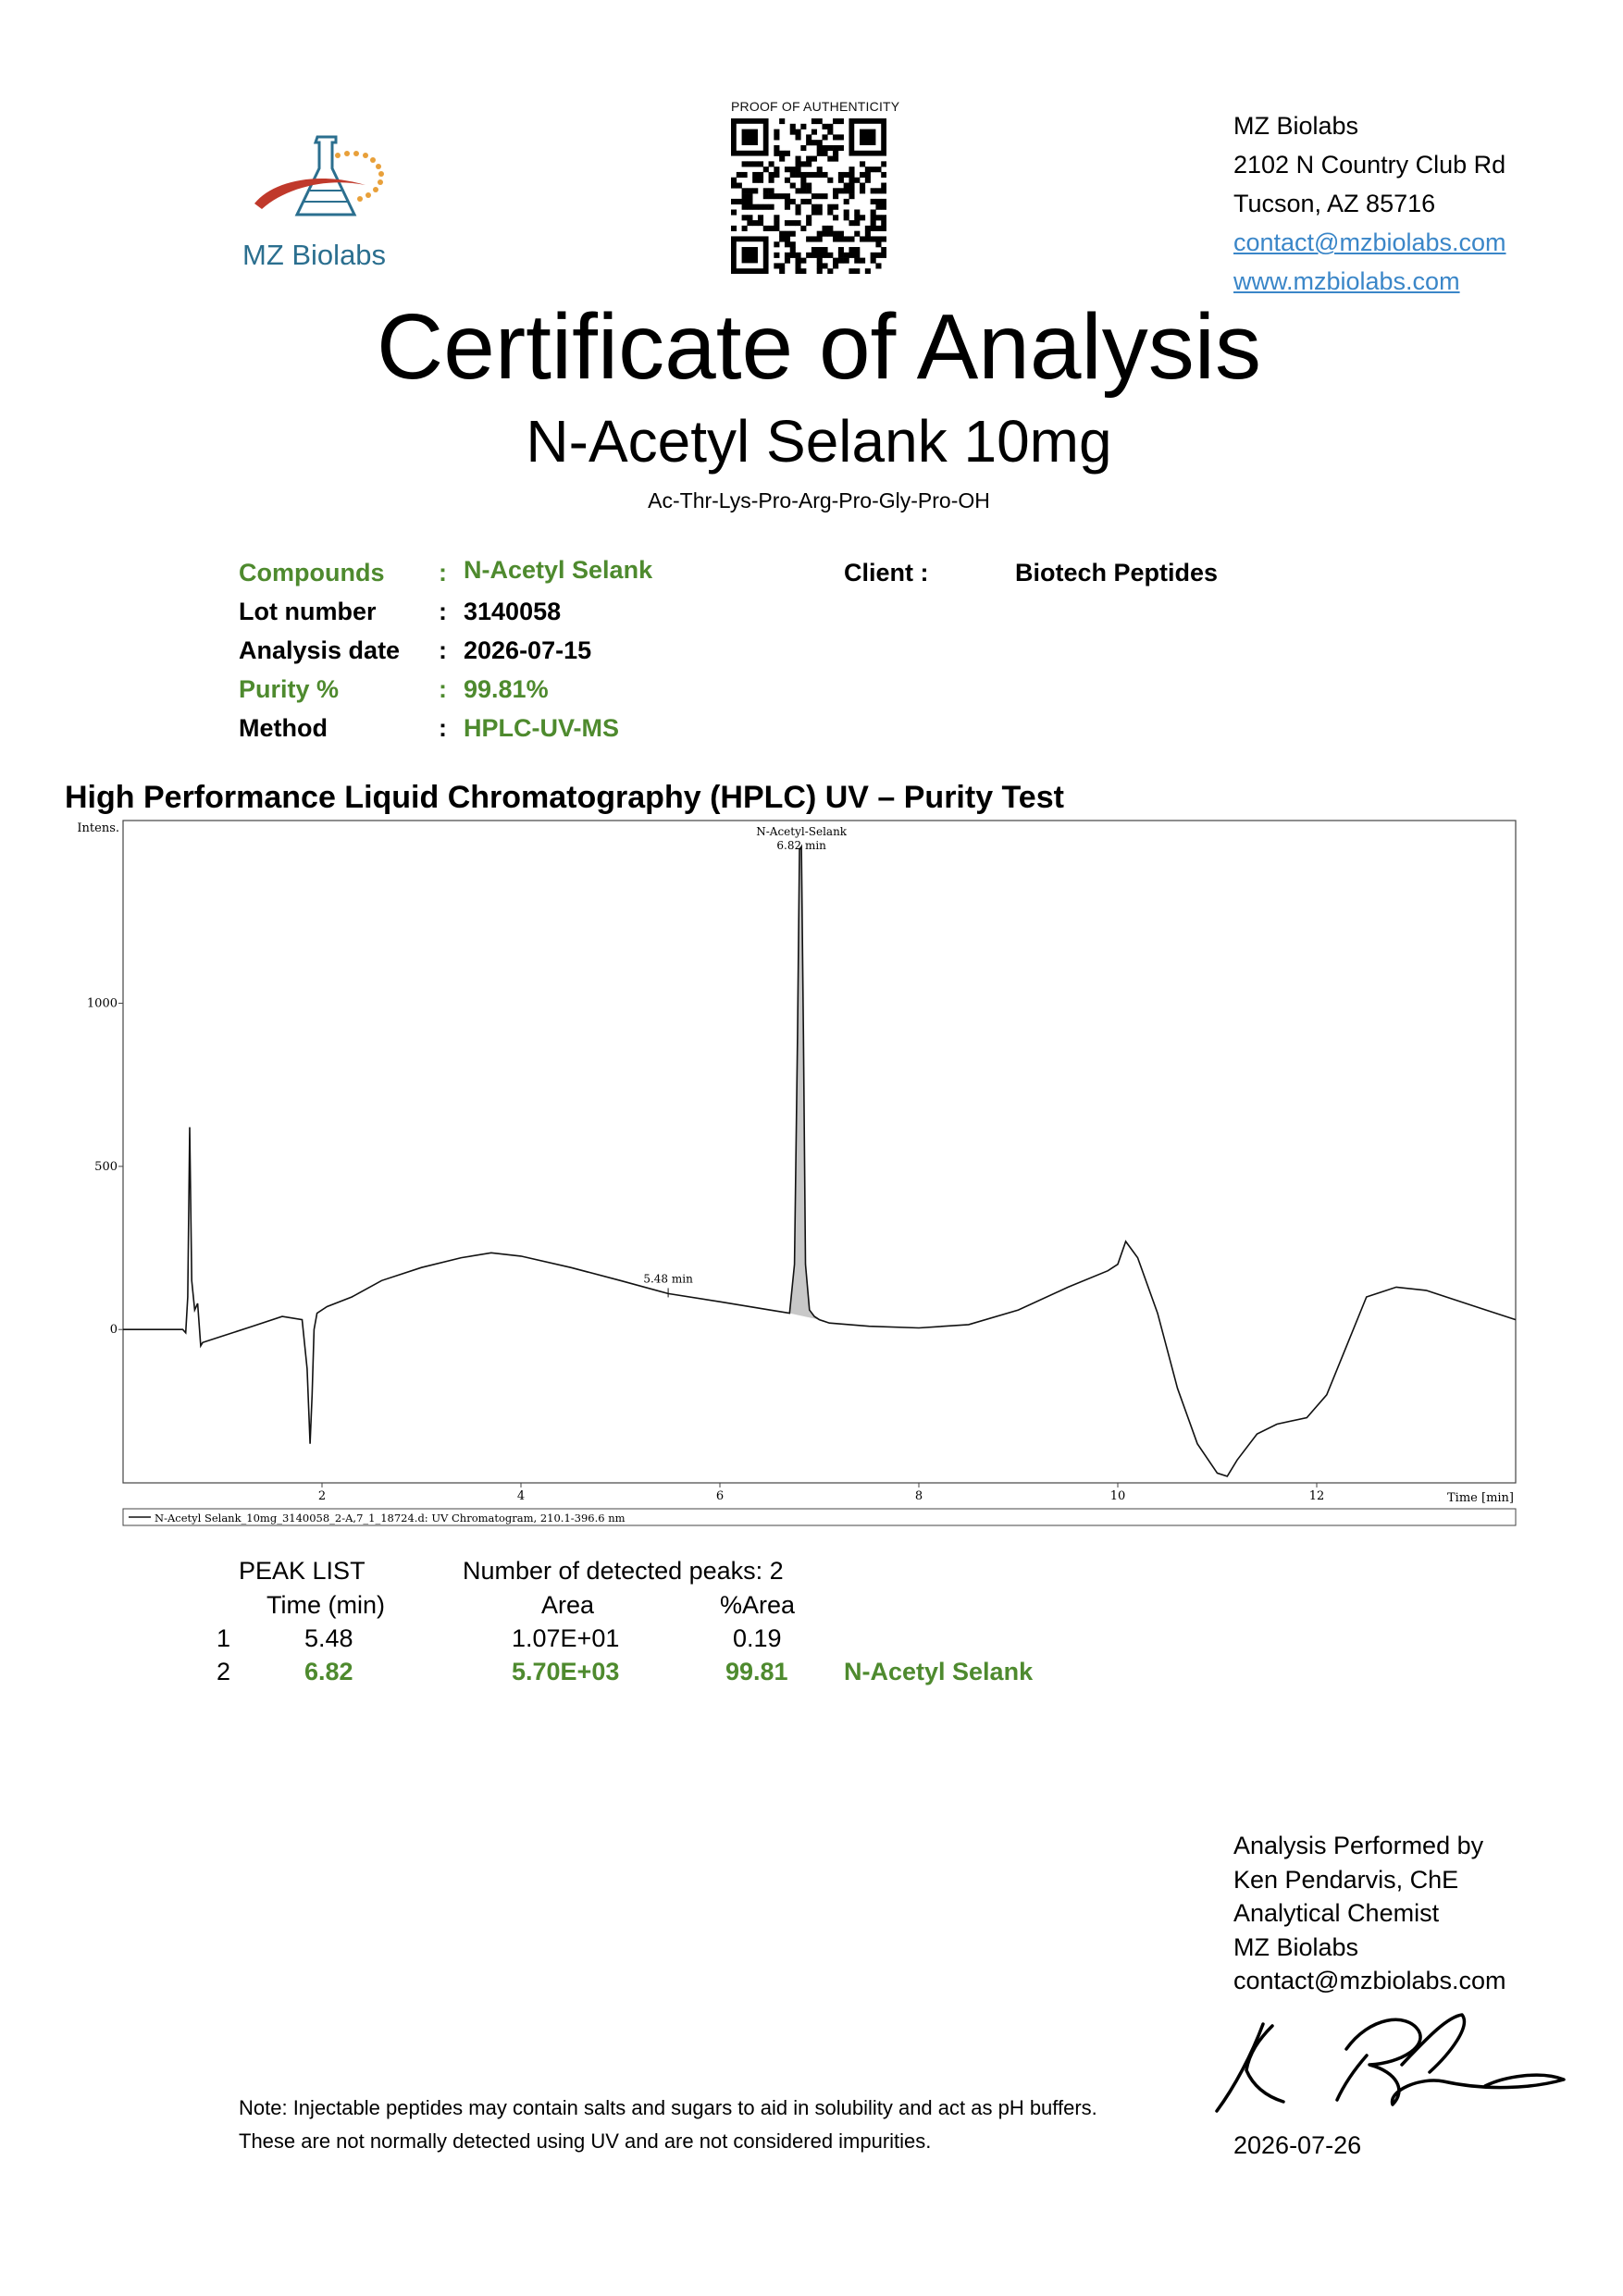 The height and width of the screenshot is (2296, 1623). I want to click on handwritten-signature, so click(1393, 2063).